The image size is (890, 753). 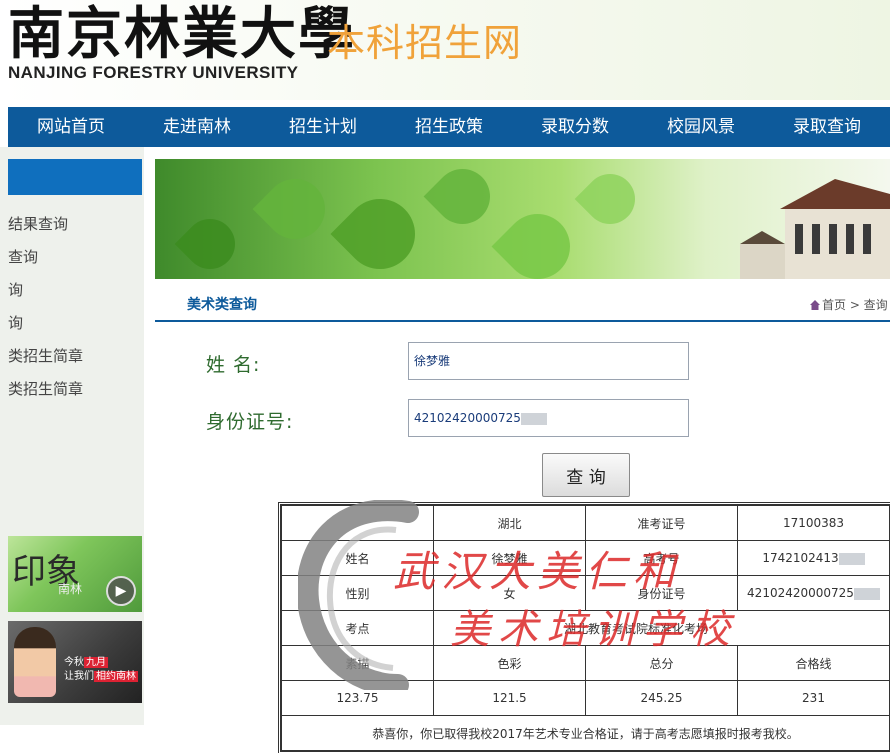 What do you see at coordinates (76, 355) in the screenshot?
I see `sidebar-item-brochure: 类招生简章` at bounding box center [76, 355].